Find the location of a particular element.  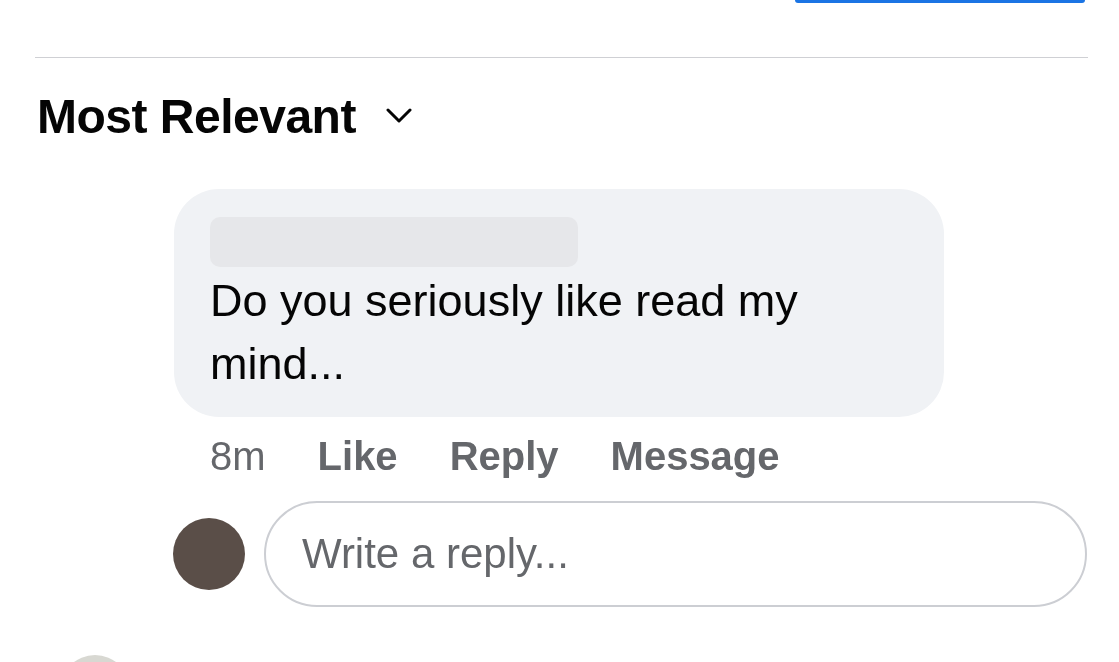

timestamp: 8m is located at coordinates (238, 456).